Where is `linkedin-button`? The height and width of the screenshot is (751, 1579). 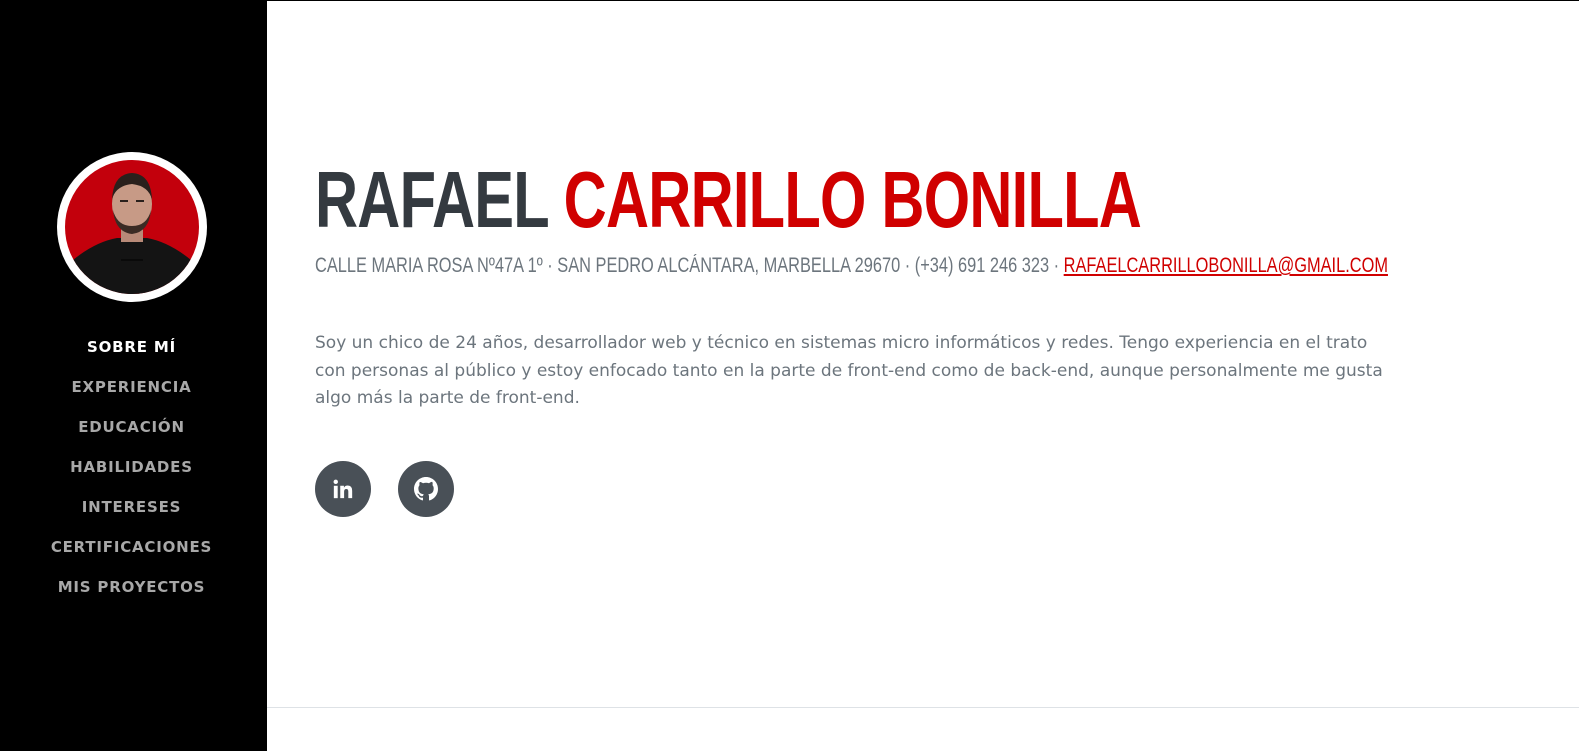 linkedin-button is located at coordinates (343, 489).